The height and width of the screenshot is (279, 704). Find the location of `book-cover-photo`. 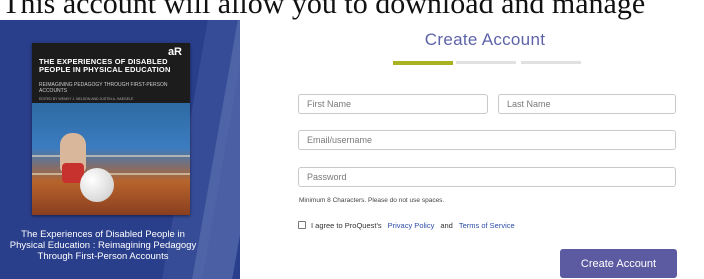

book-cover-photo is located at coordinates (111, 159).